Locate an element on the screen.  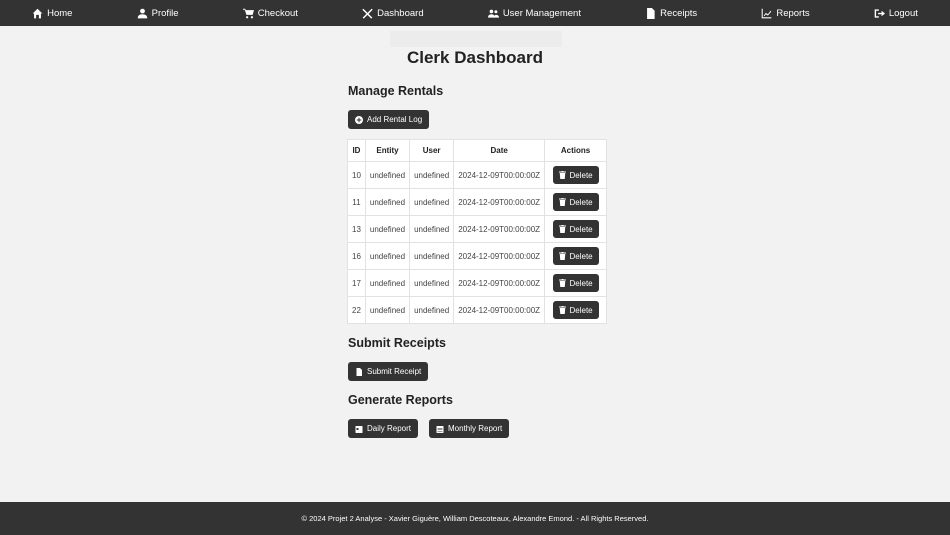
tools-icon is located at coordinates (367, 13).